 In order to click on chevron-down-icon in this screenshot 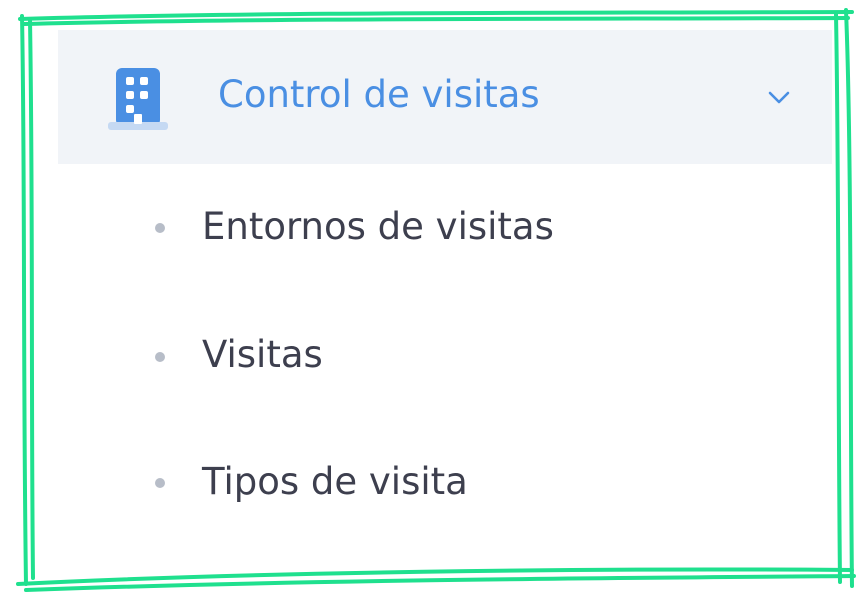, I will do `click(779, 97)`.